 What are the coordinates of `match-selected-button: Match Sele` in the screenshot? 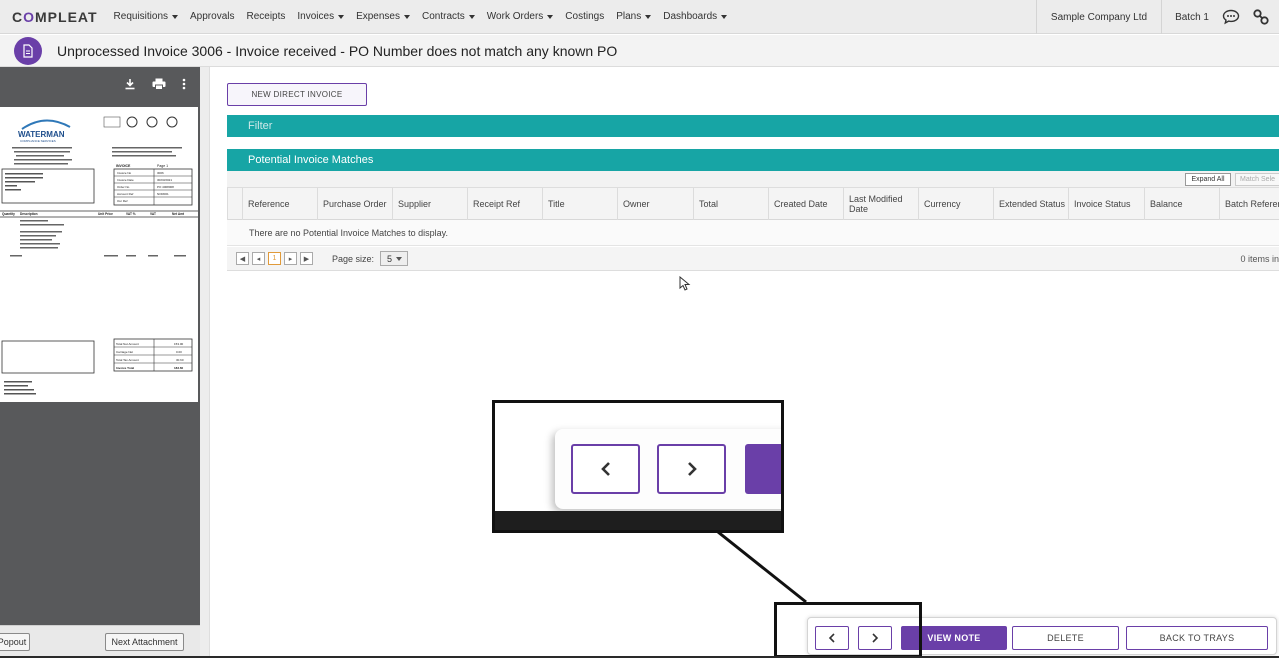 It's located at (1257, 179).